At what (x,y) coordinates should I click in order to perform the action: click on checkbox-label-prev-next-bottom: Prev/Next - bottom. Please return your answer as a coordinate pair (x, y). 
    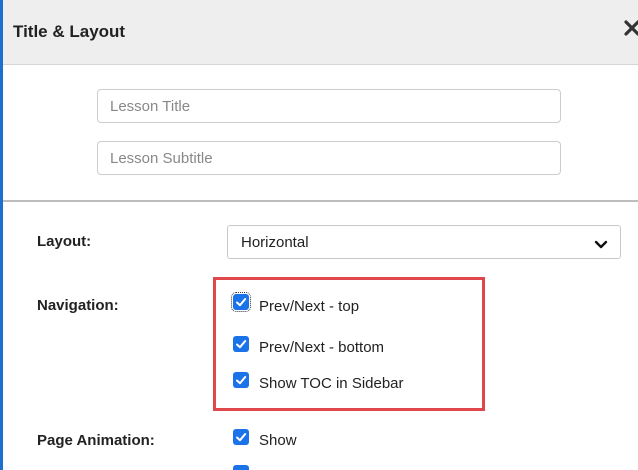
    Looking at the image, I should click on (322, 347).